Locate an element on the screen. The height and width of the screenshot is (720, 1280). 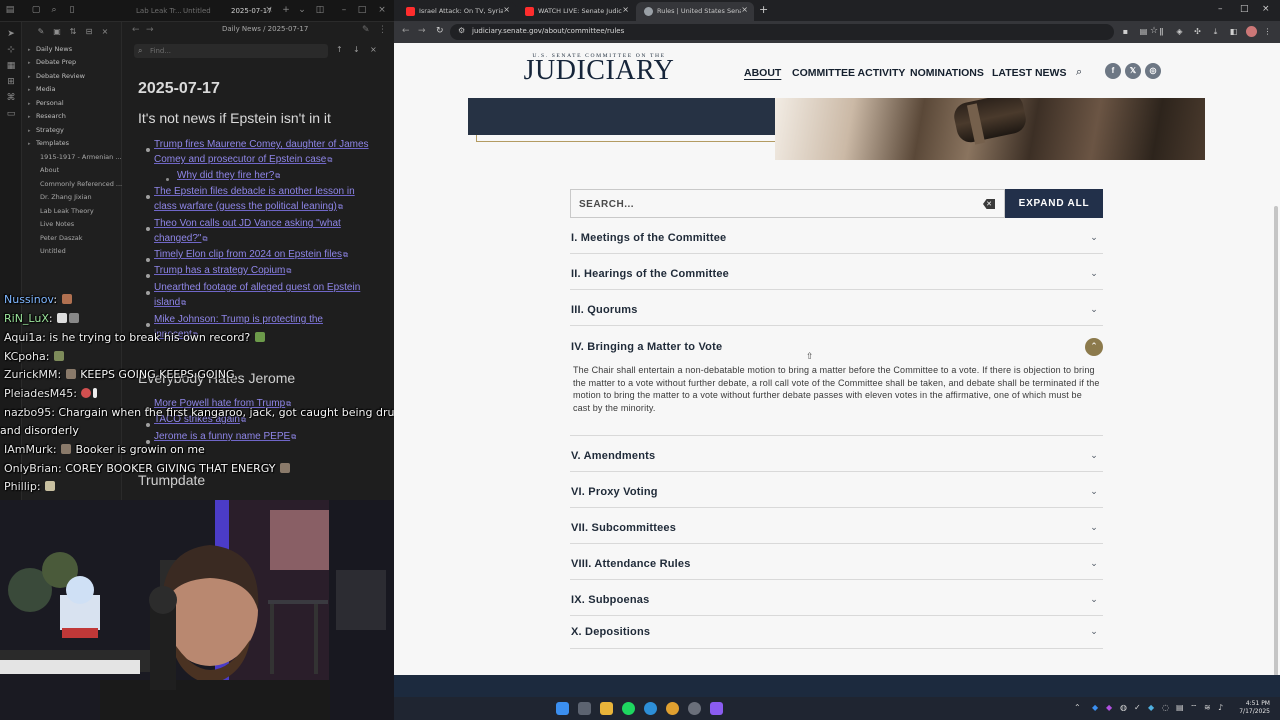
back-icon: ← is located at coordinates (136, 30).